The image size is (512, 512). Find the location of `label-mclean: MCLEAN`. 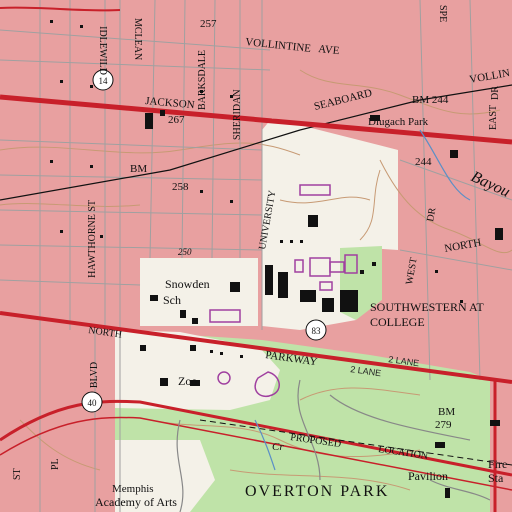

label-mclean: MCLEAN is located at coordinates (137, 39).